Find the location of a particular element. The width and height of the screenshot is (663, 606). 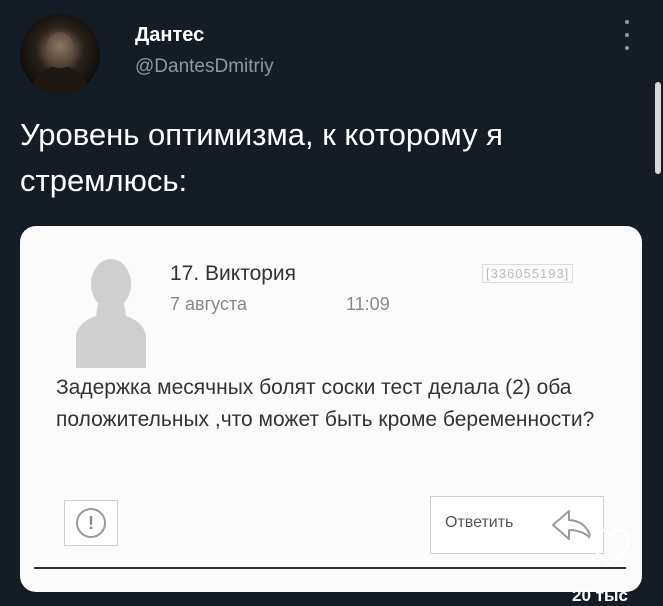

author-handle: @DantesDmitriy is located at coordinates (204, 67).